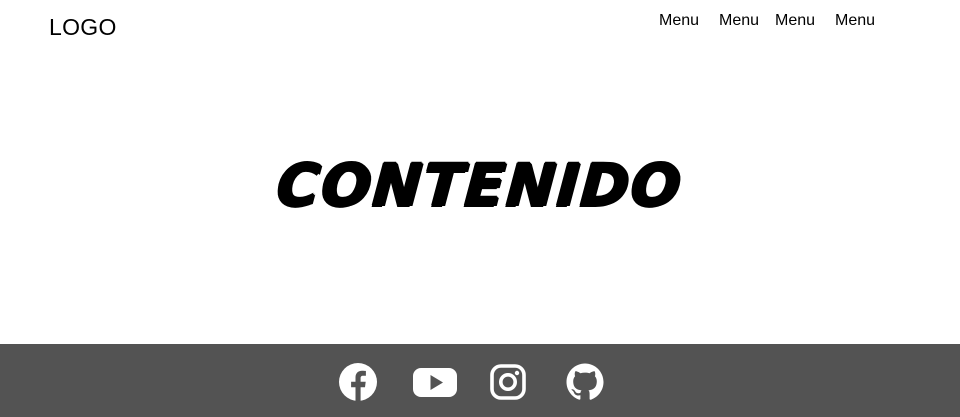  What do you see at coordinates (795, 21) in the screenshot?
I see `menu-item-3: Menu` at bounding box center [795, 21].